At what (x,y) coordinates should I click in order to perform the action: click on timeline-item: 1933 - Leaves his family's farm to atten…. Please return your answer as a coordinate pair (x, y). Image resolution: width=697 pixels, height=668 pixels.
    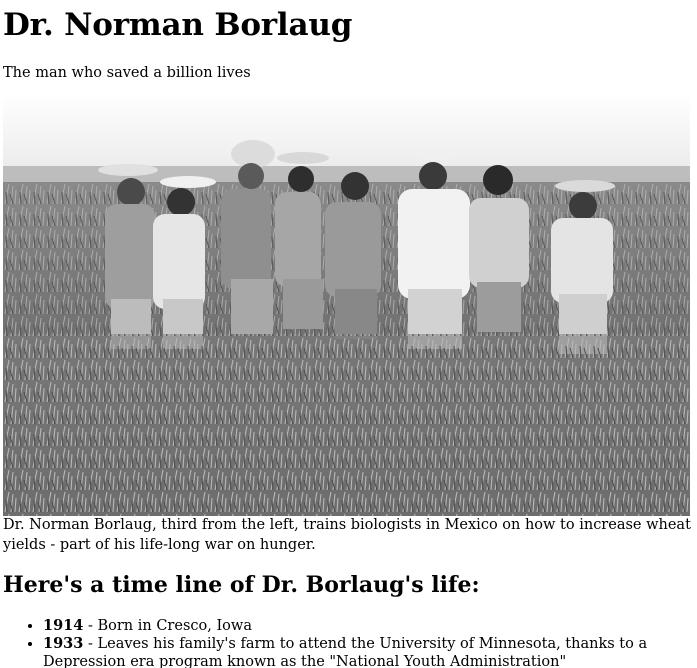
    Looking at the image, I should click on (368, 651).